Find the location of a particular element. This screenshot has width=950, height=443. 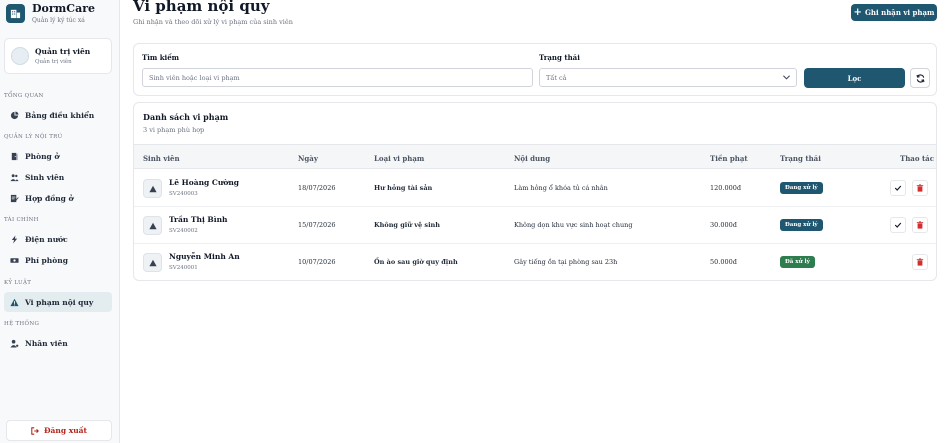

avatar is located at coordinates (20, 56).